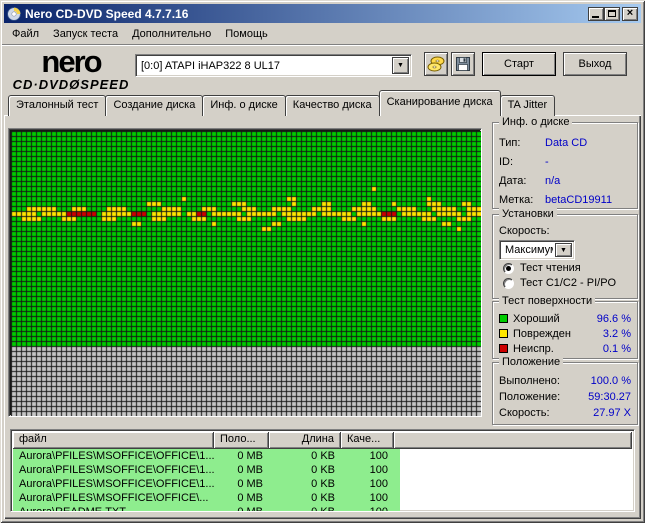 This screenshot has height=523, width=645. What do you see at coordinates (531, 362) in the screenshot?
I see `group-position-title: Положение` at bounding box center [531, 362].